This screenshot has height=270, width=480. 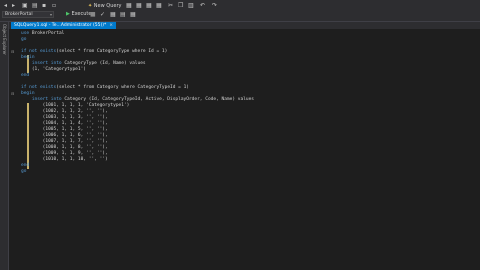 I want to click on stop-icon: ■, so click(x=93, y=15).